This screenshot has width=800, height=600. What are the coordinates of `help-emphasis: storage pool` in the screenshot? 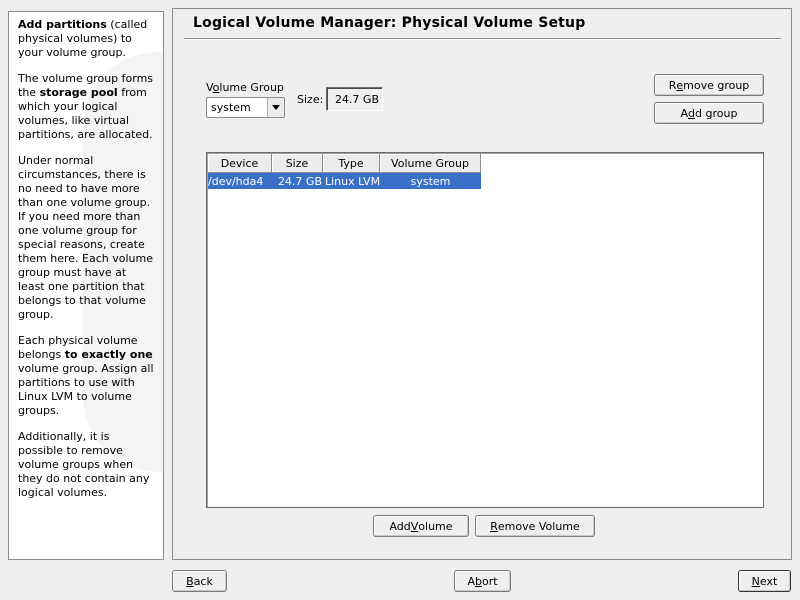 It's located at (78, 92).